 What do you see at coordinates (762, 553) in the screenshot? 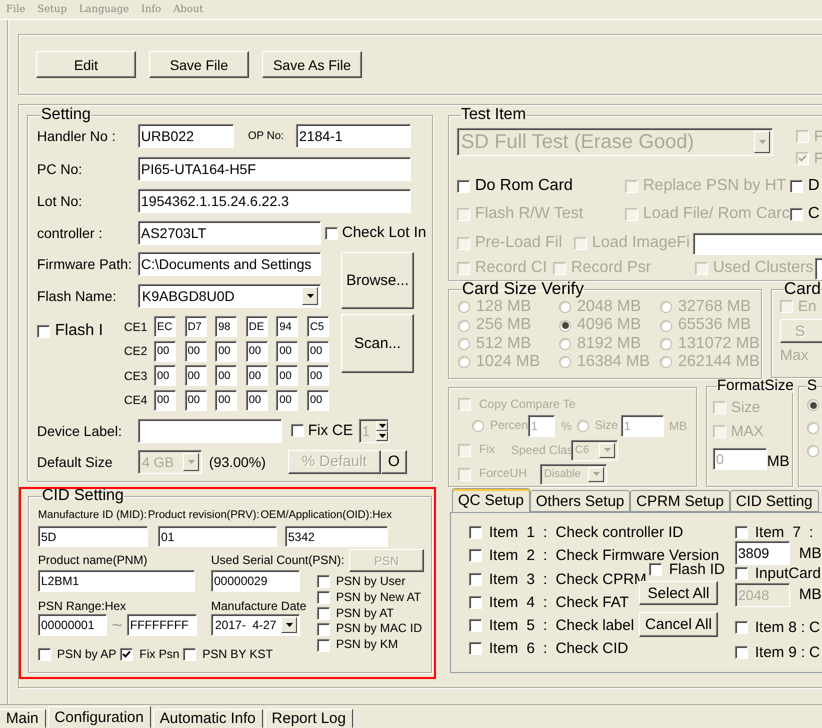
I see `size-field: 3809` at bounding box center [762, 553].